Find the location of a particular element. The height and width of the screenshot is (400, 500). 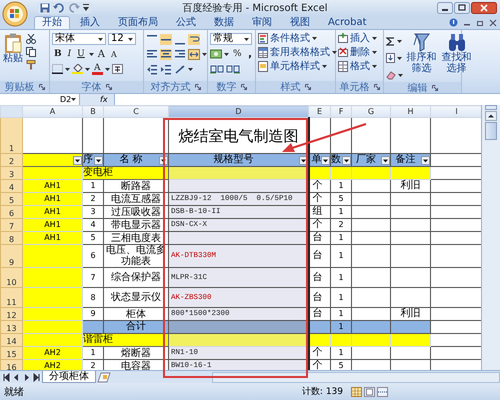

insert-function-button: fx is located at coordinates (97, 99).